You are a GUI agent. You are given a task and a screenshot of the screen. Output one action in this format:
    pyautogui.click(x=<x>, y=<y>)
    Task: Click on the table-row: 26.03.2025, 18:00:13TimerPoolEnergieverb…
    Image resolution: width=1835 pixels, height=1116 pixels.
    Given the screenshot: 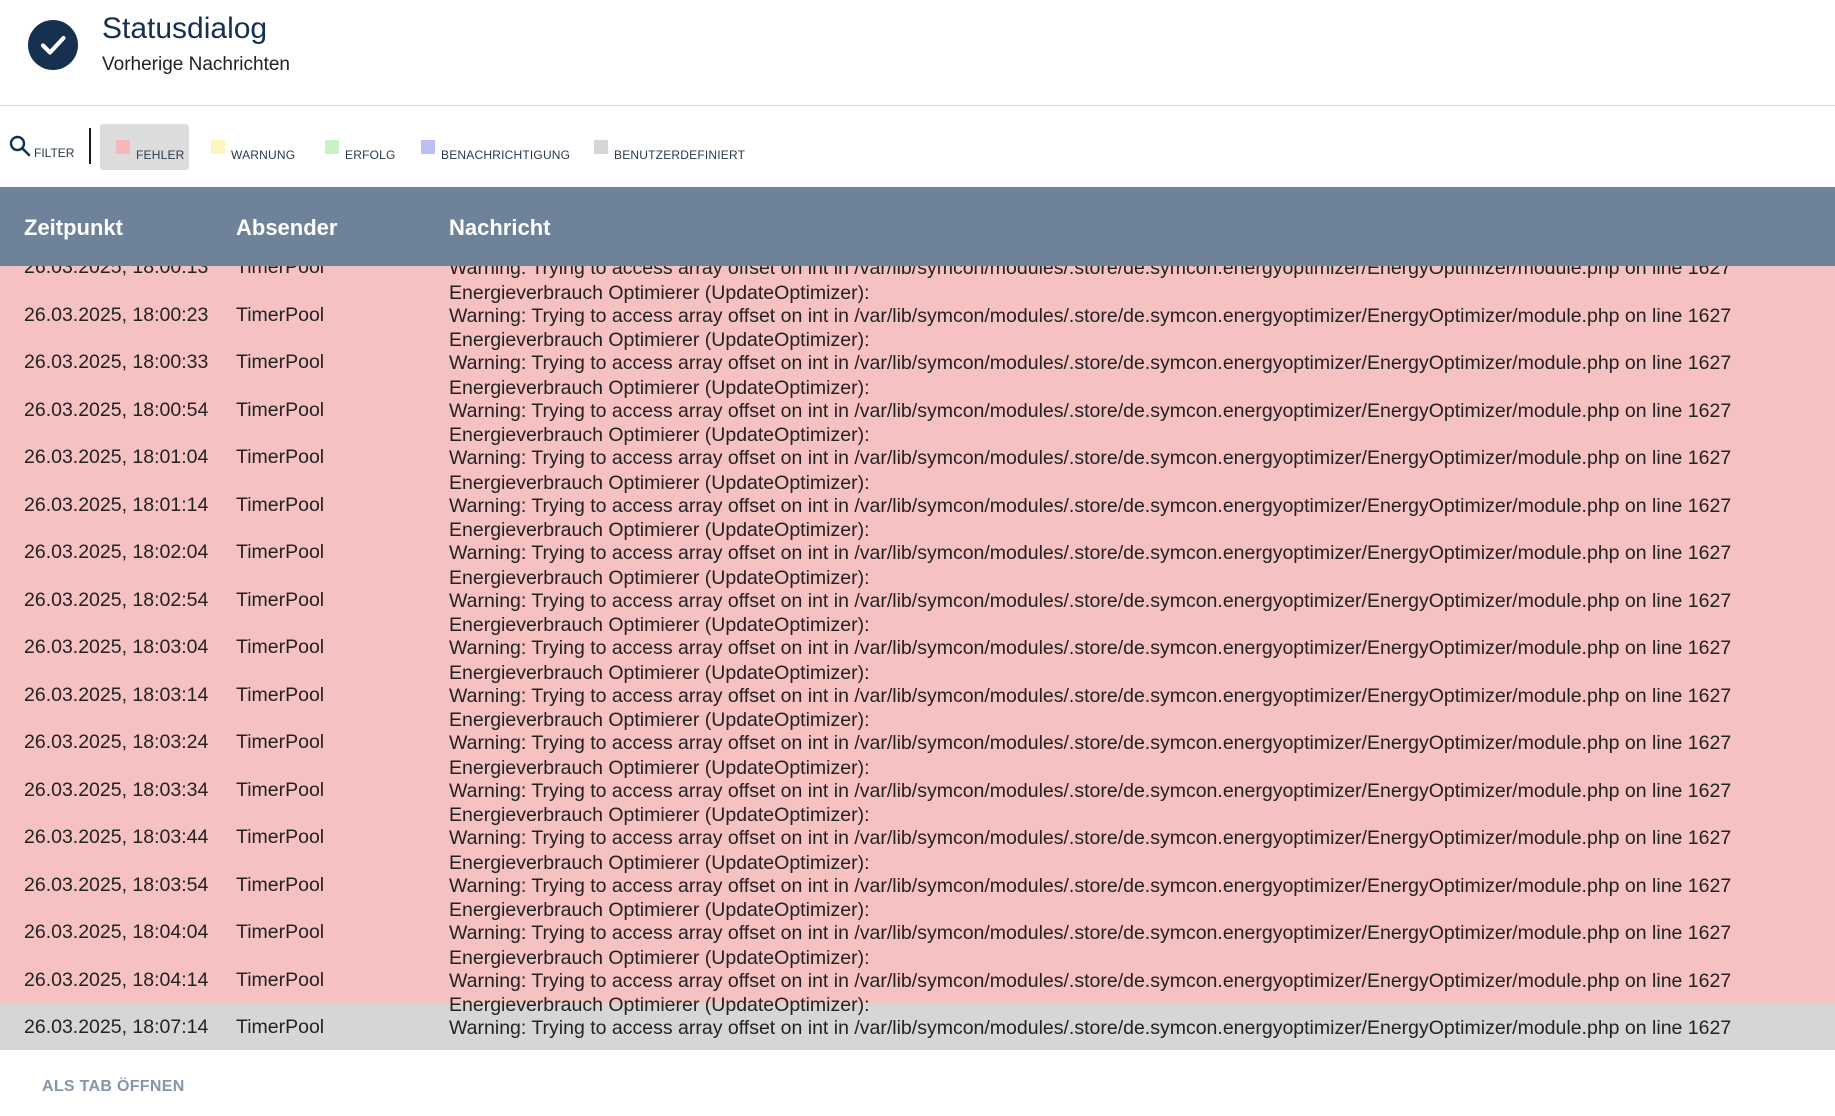 What is the action you would take?
    pyautogui.click(x=917, y=278)
    